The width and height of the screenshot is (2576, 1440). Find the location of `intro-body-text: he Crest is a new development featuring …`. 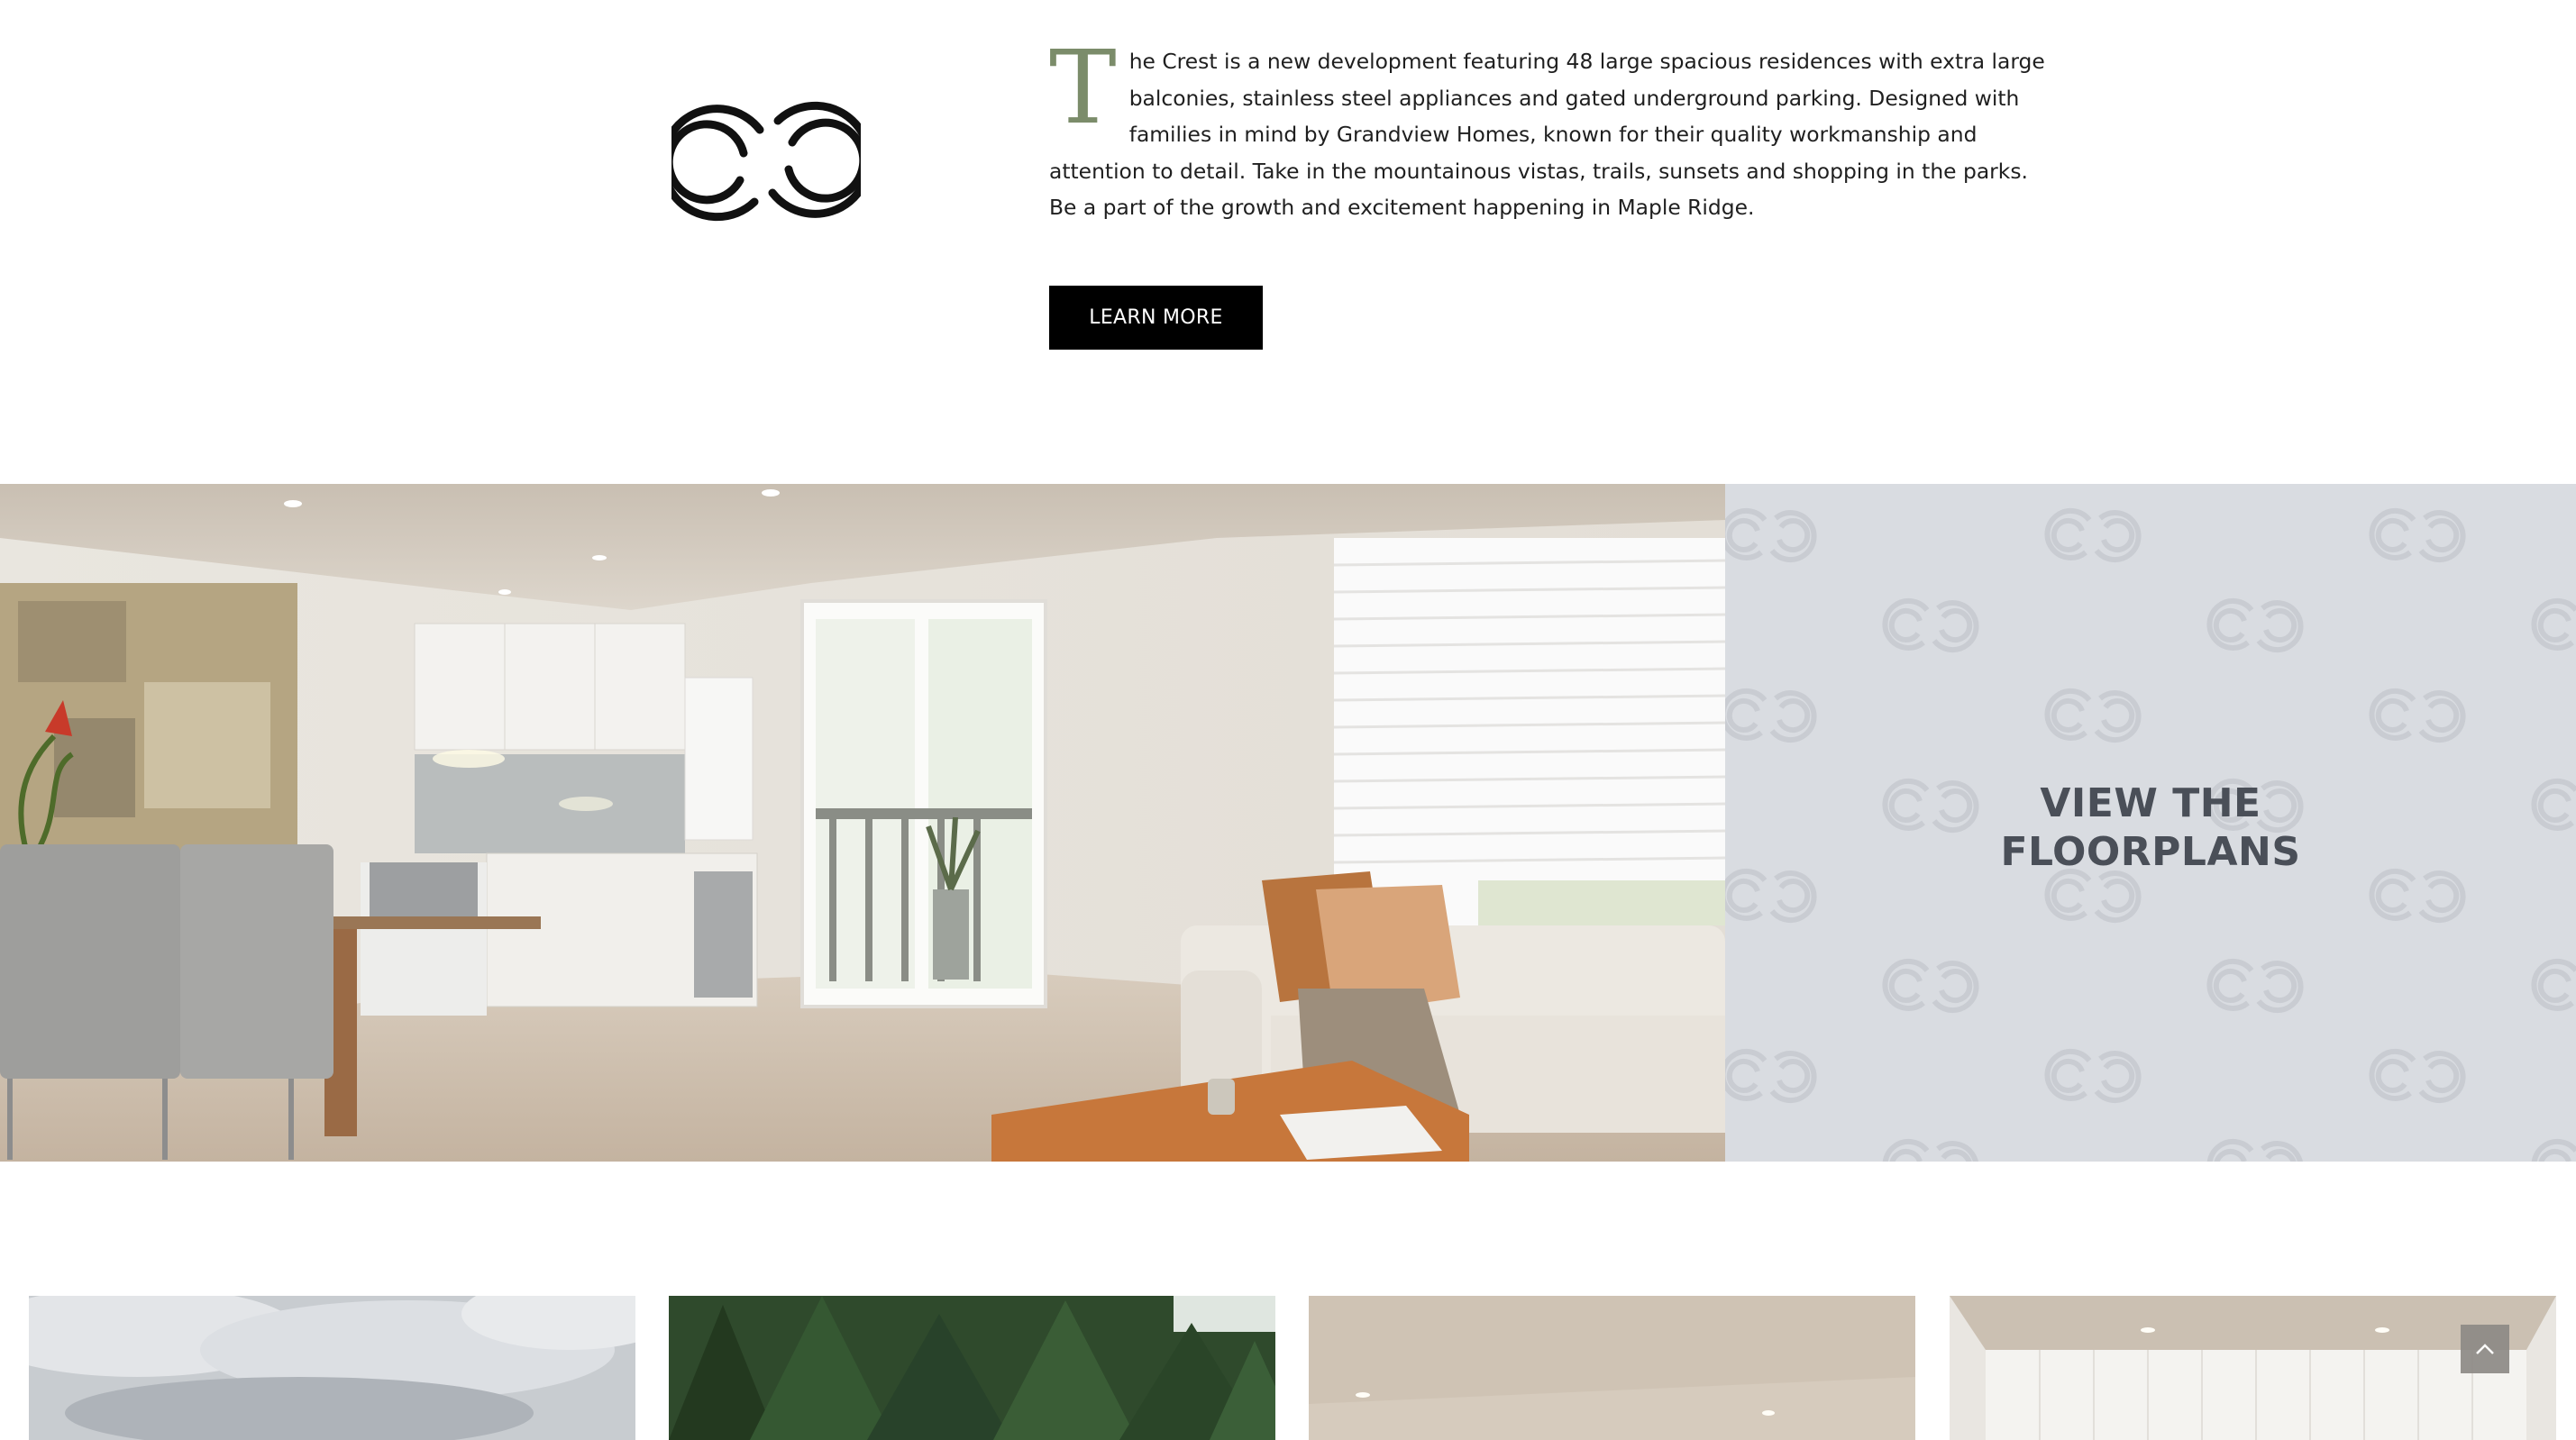

intro-body-text: he Crest is a new development featuring … is located at coordinates (1547, 135).